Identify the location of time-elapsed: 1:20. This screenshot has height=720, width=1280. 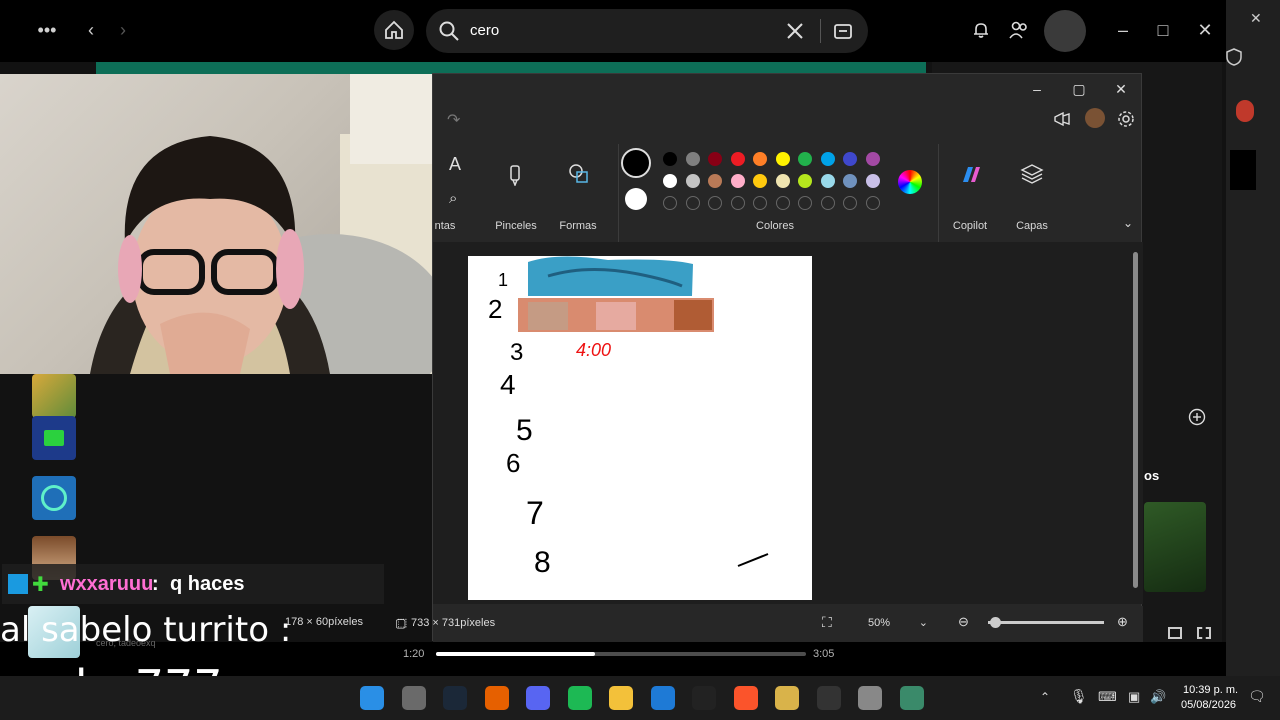
(414, 654).